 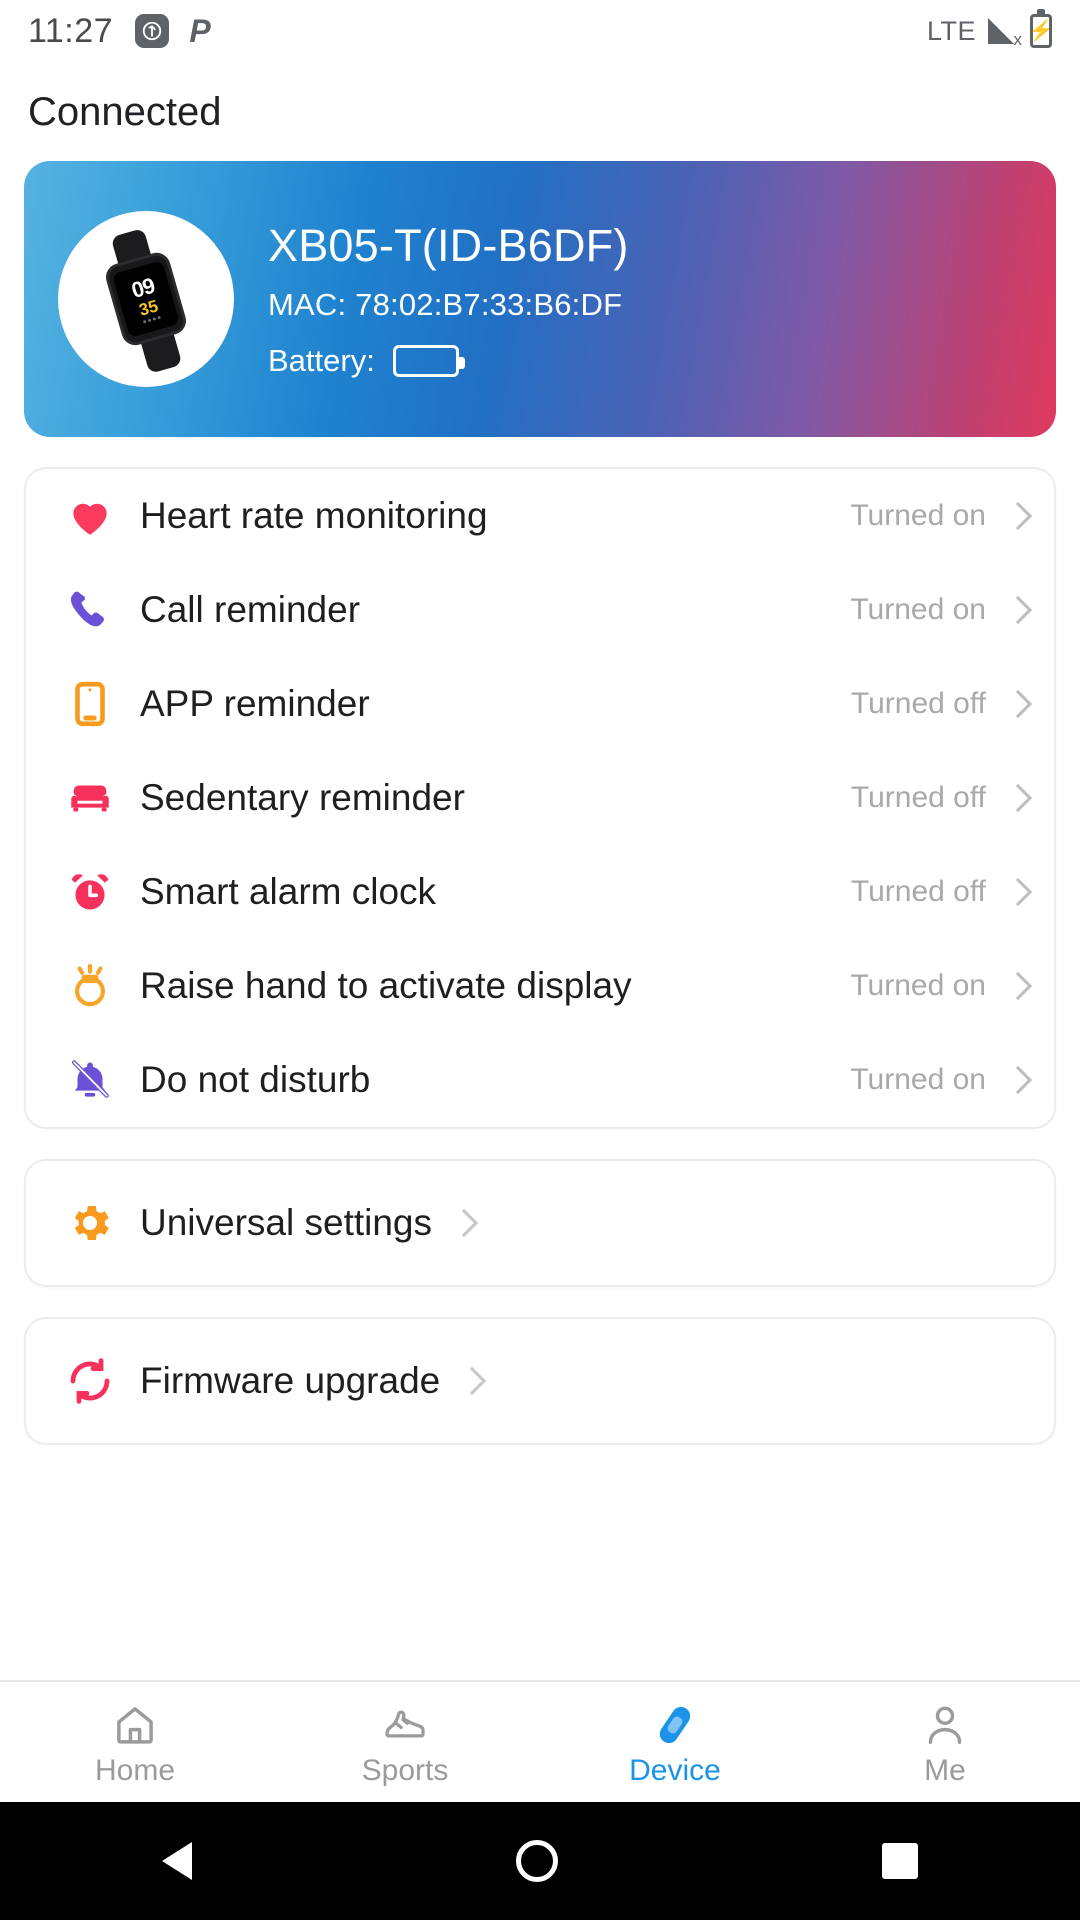 I want to click on device-image: 09 35, so click(x=146, y=299).